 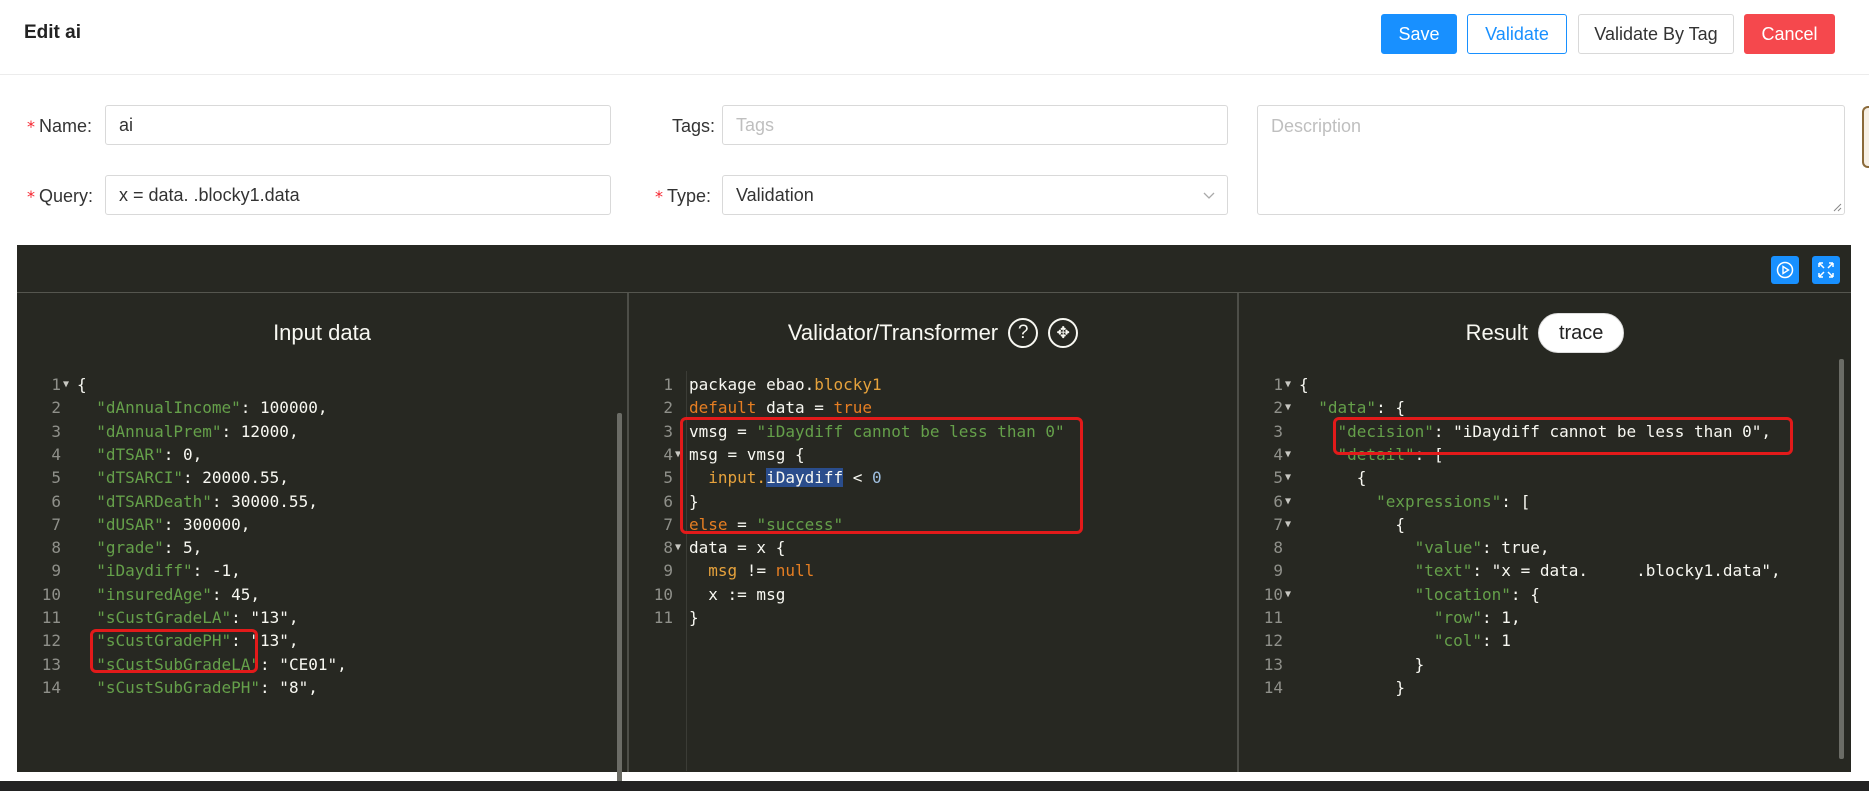 What do you see at coordinates (663, 617) in the screenshot?
I see `line-number: 11` at bounding box center [663, 617].